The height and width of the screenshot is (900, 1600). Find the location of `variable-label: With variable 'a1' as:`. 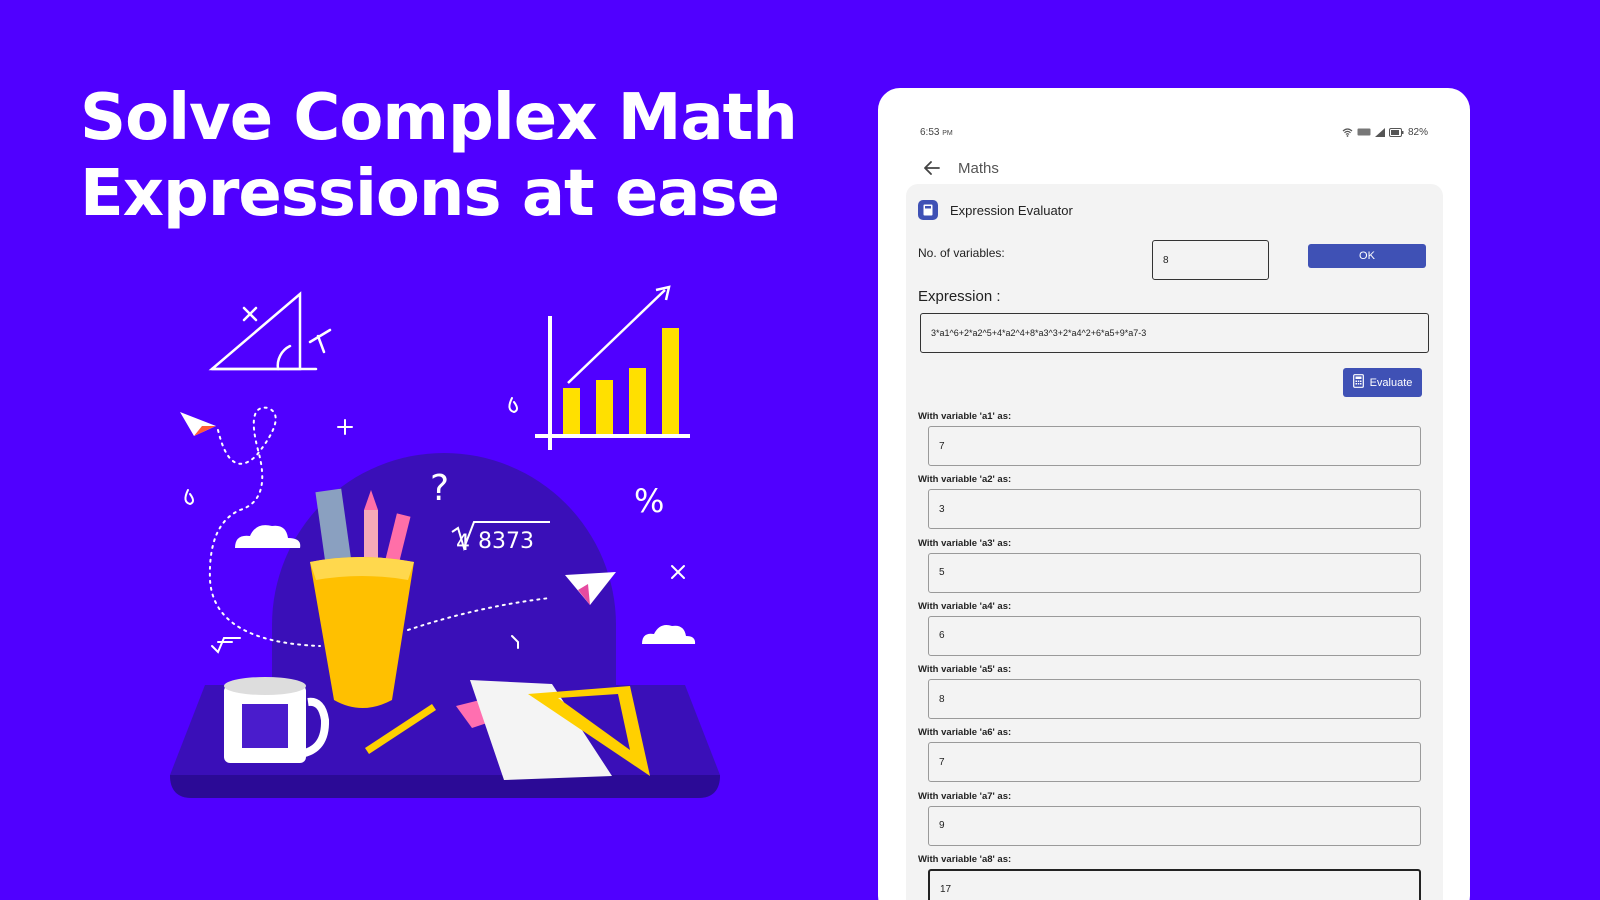

variable-label: With variable 'a1' as: is located at coordinates (965, 416).